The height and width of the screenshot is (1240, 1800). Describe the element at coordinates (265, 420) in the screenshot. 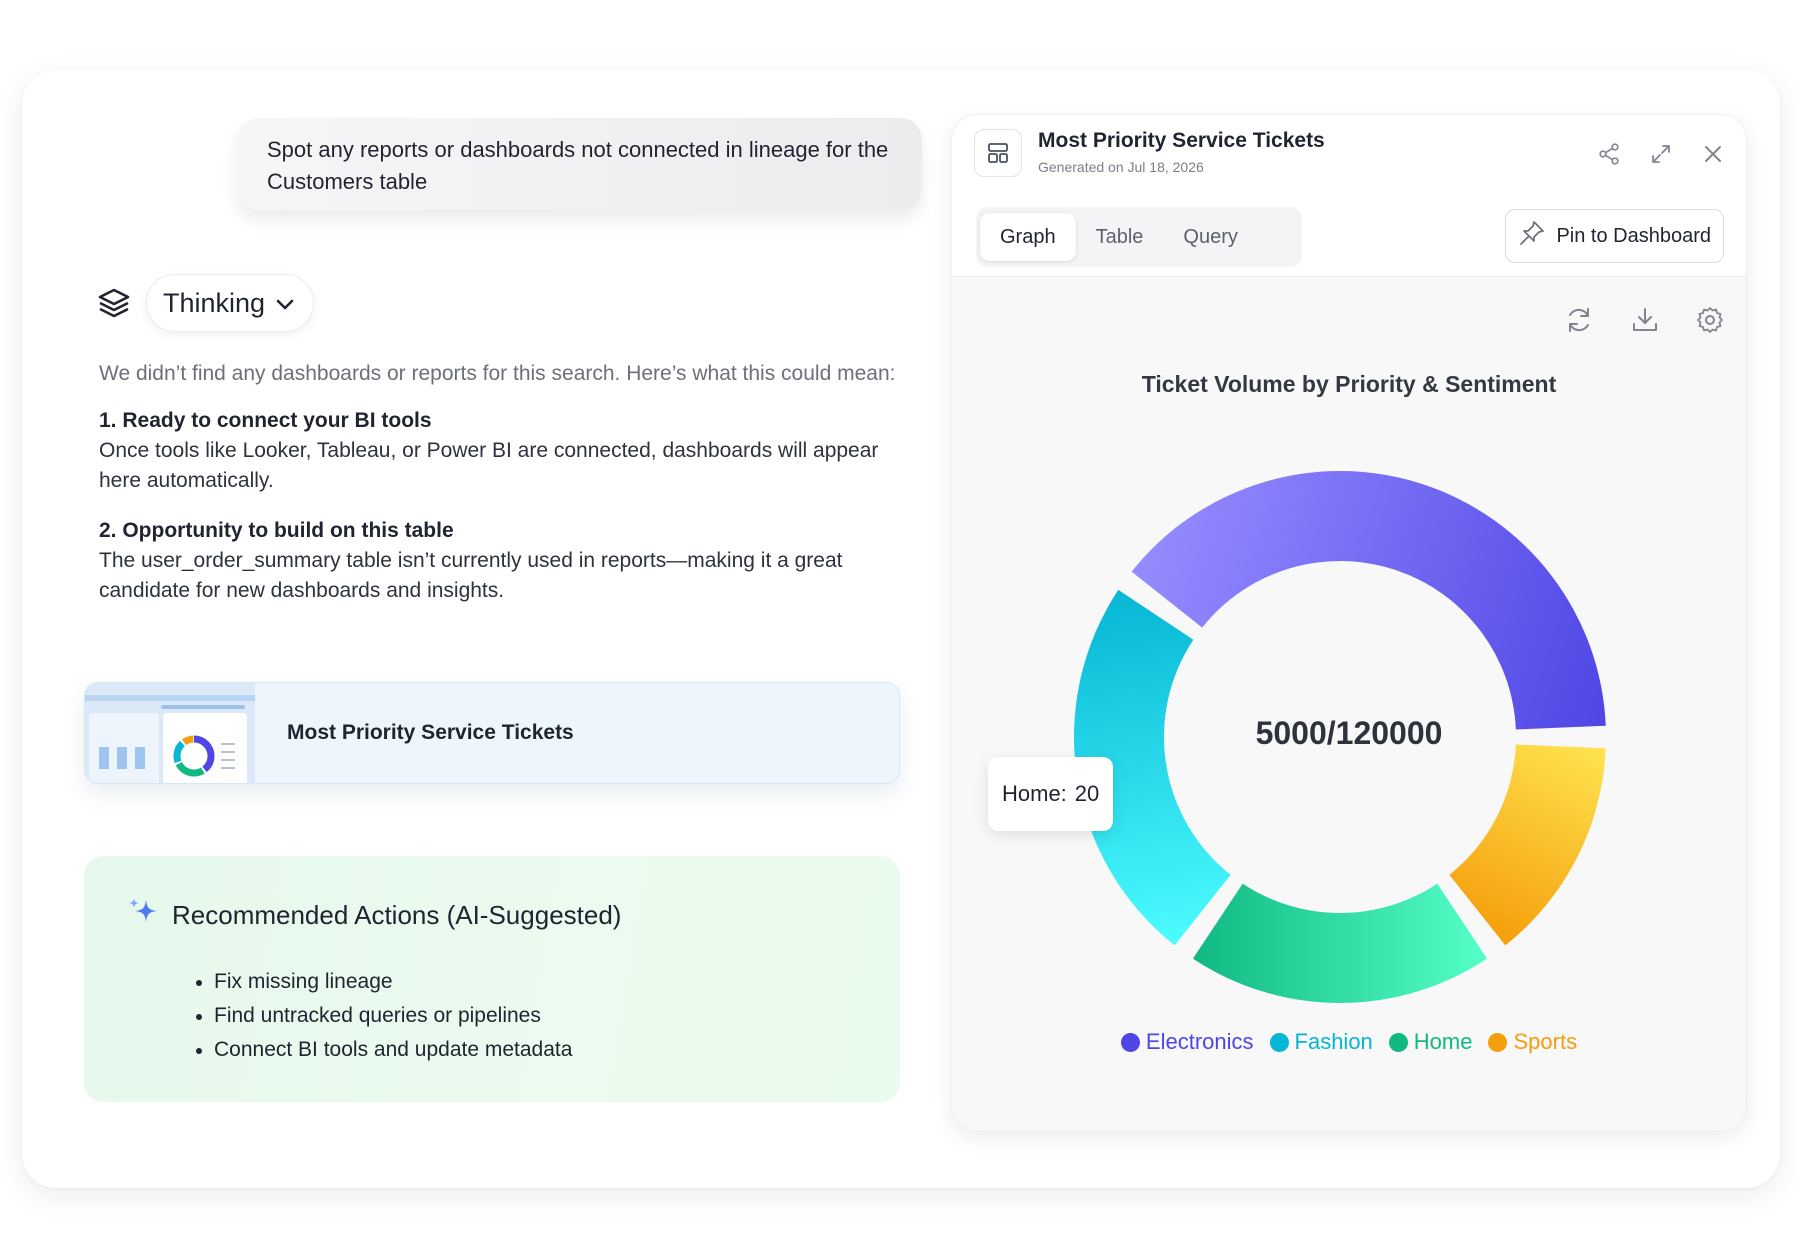

I see `point-1-title: 1. Ready to connect your BI tools` at that location.